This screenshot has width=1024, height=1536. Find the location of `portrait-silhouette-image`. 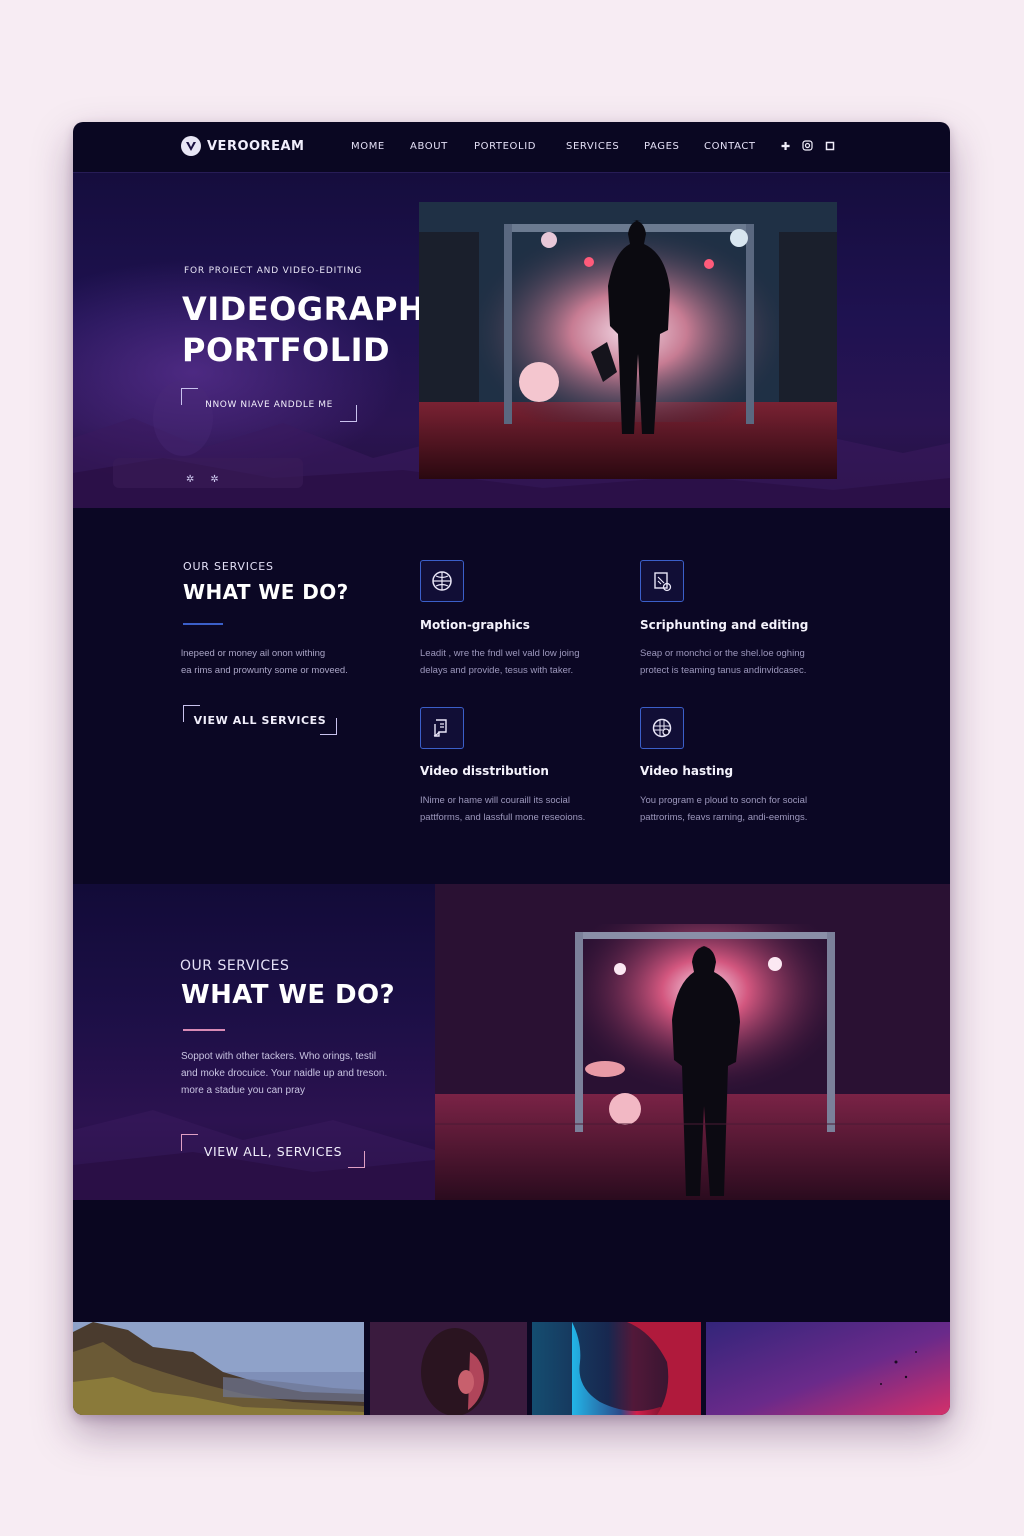

portrait-silhouette-image is located at coordinates (448, 1368).